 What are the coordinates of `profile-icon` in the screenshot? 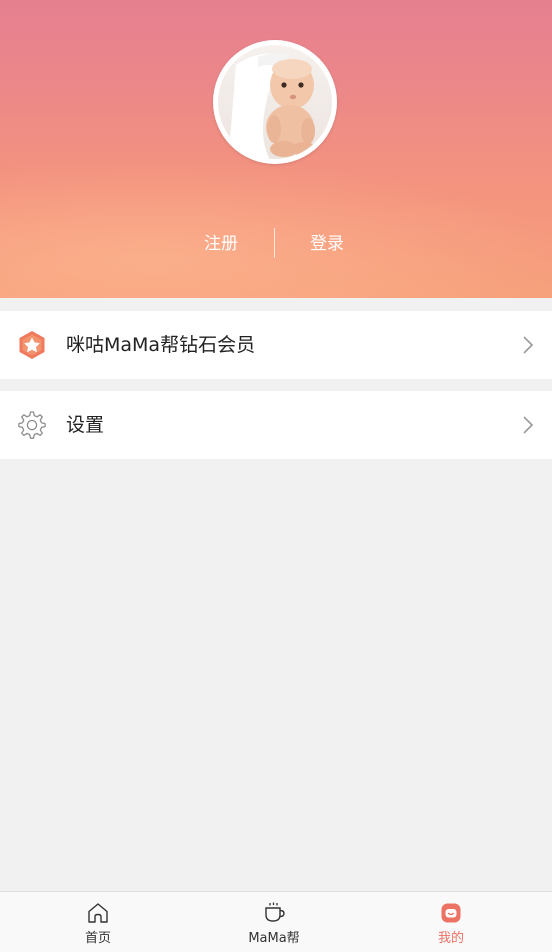 It's located at (451, 913).